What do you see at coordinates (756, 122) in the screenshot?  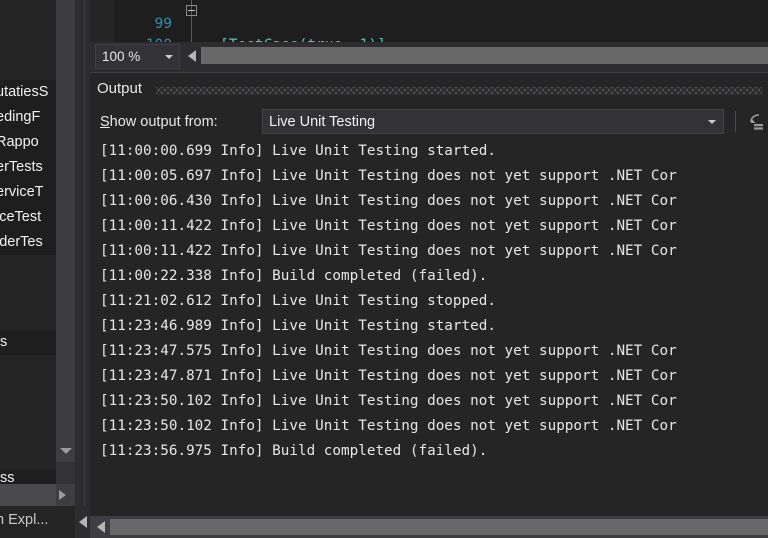 I see `clear-all-icon` at bounding box center [756, 122].